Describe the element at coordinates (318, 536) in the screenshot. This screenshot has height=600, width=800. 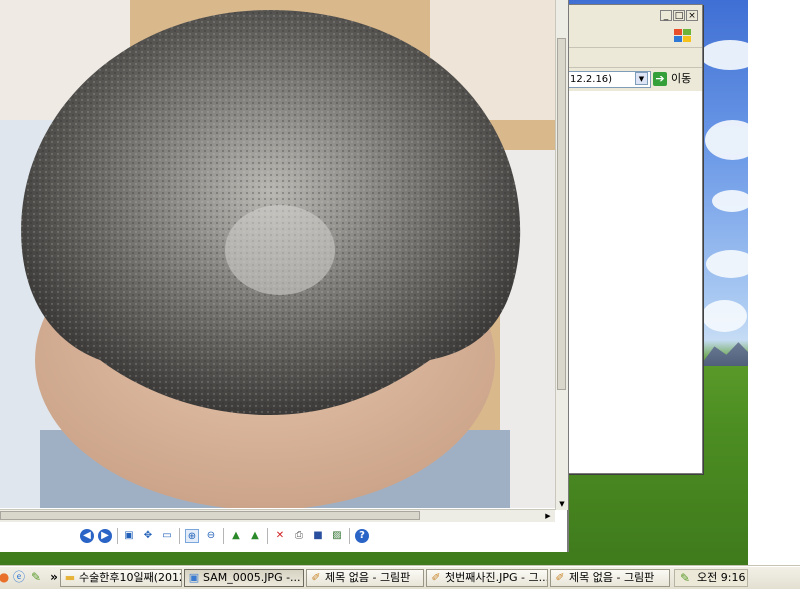
I see `save-icon: ■` at that location.